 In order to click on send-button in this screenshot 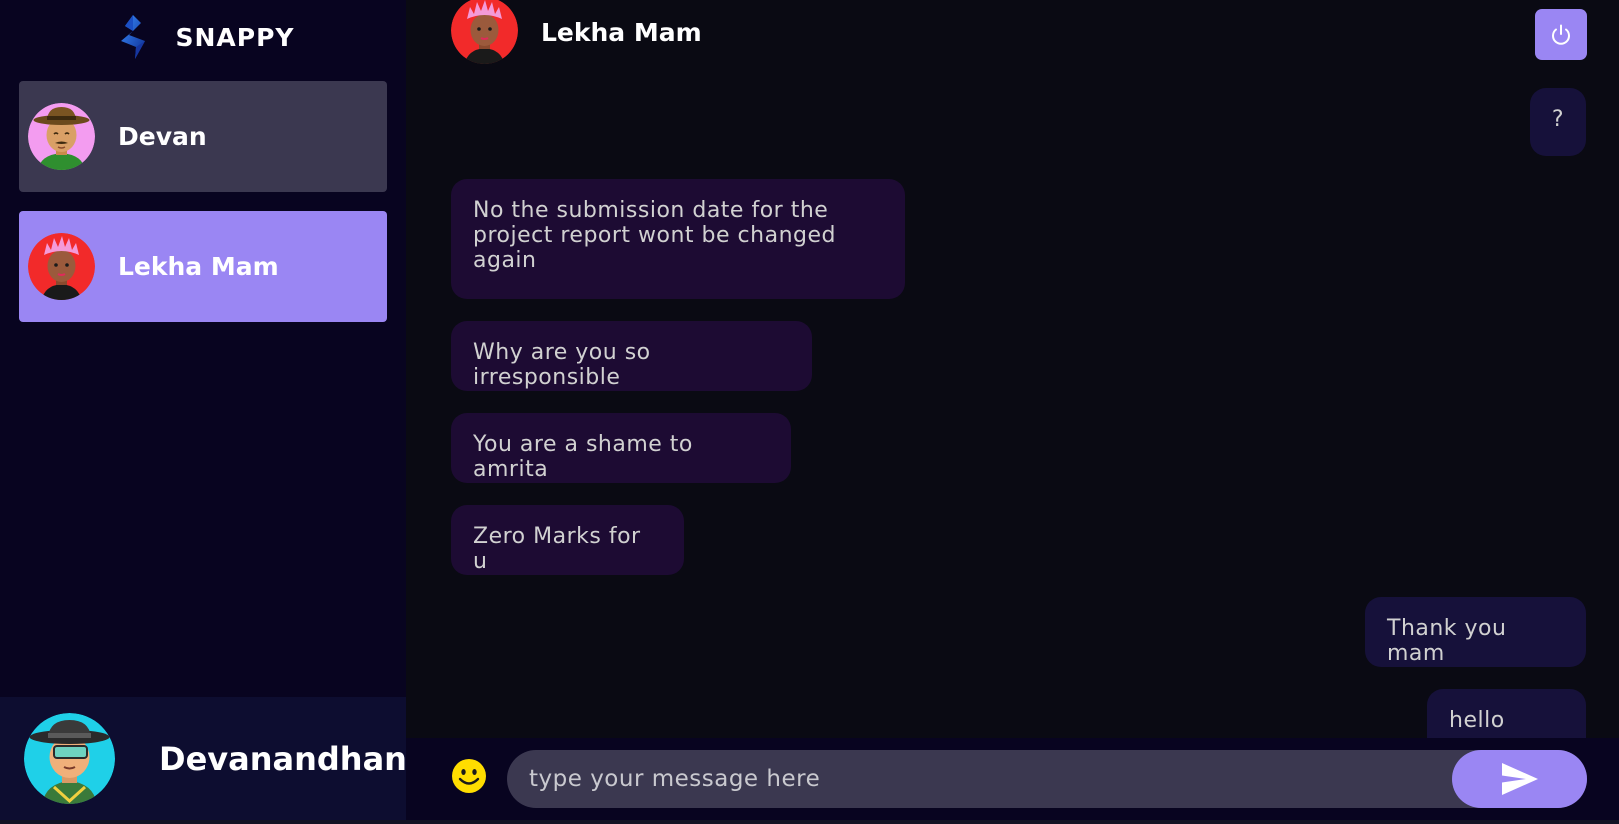, I will do `click(1519, 779)`.